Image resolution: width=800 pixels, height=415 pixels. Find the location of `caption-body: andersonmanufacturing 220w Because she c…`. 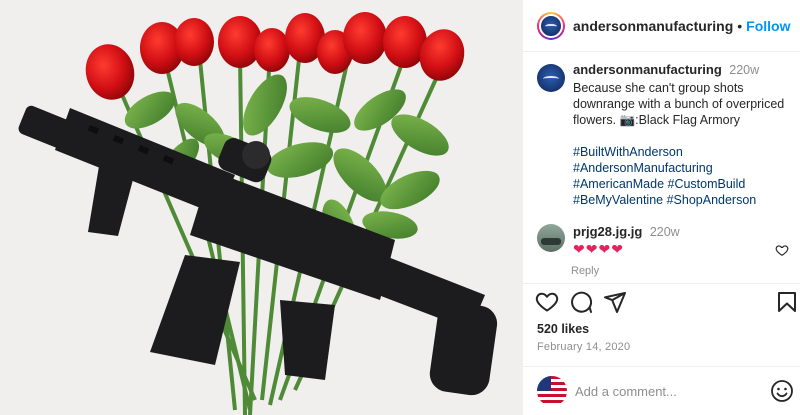

caption-body: andersonmanufacturing 220w Because she c… is located at coordinates (684, 135).